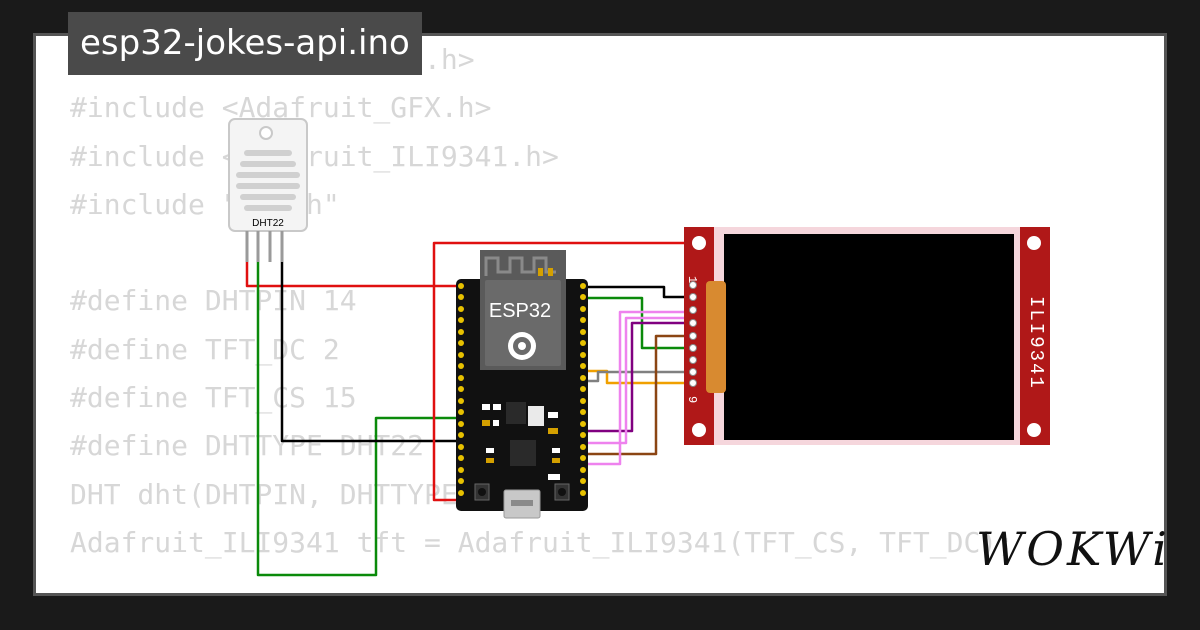 The width and height of the screenshot is (1200, 630). I want to click on display-pin-last-label: 9, so click(692, 399).